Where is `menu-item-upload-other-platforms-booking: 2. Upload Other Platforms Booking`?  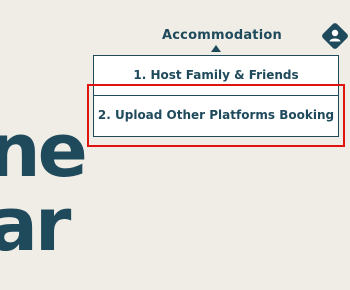
menu-item-upload-other-platforms-booking: 2. Upload Other Platforms Booking is located at coordinates (216, 115).